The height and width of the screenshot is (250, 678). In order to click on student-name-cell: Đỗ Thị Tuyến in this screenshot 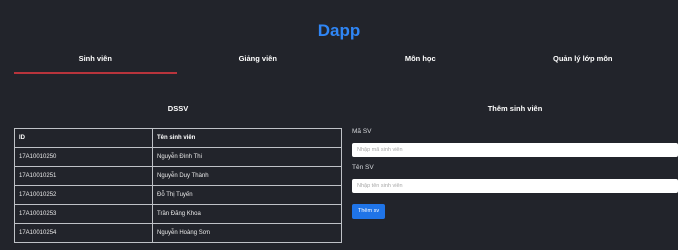, I will do `click(247, 195)`.